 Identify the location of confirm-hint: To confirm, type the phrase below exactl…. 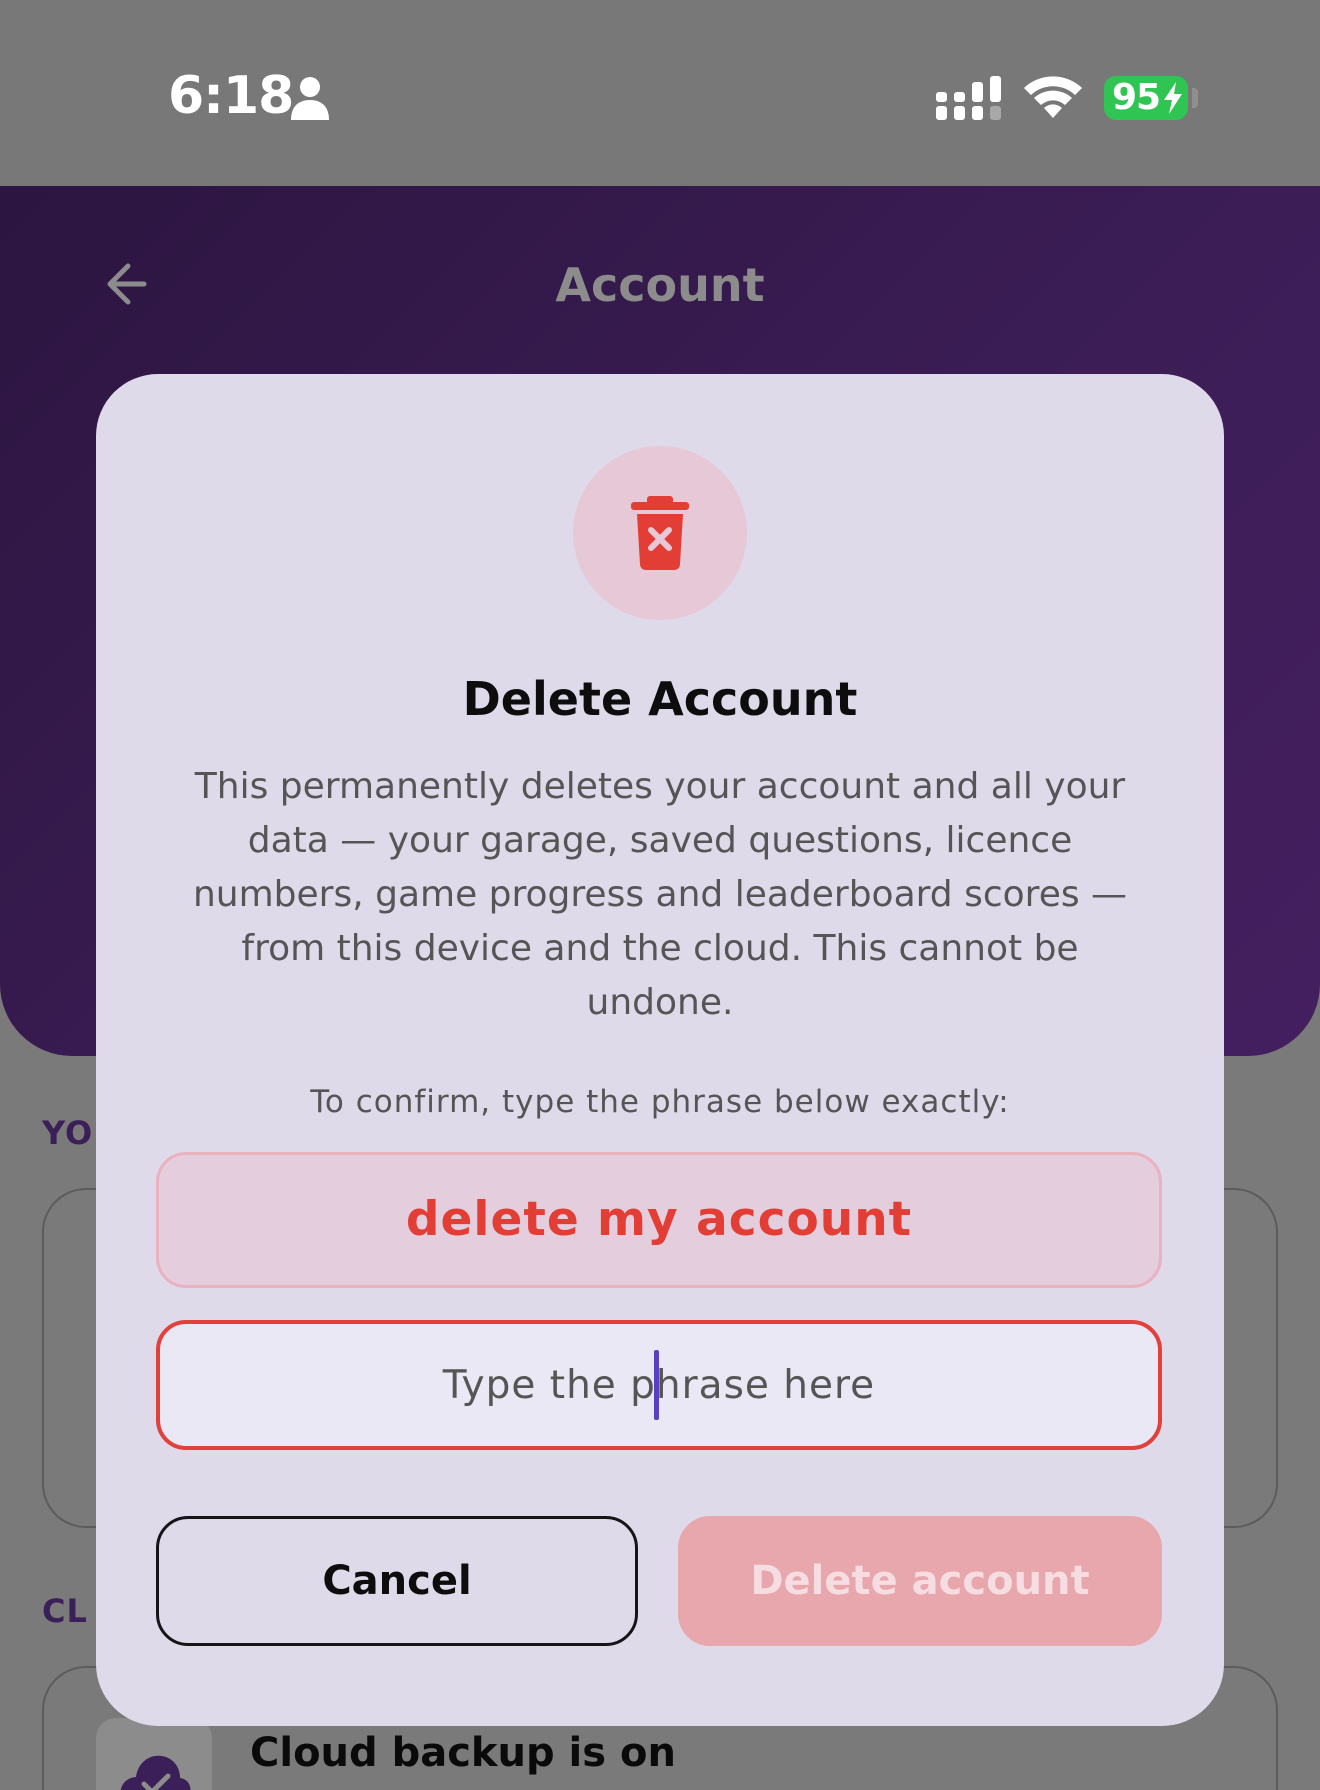
(660, 1102).